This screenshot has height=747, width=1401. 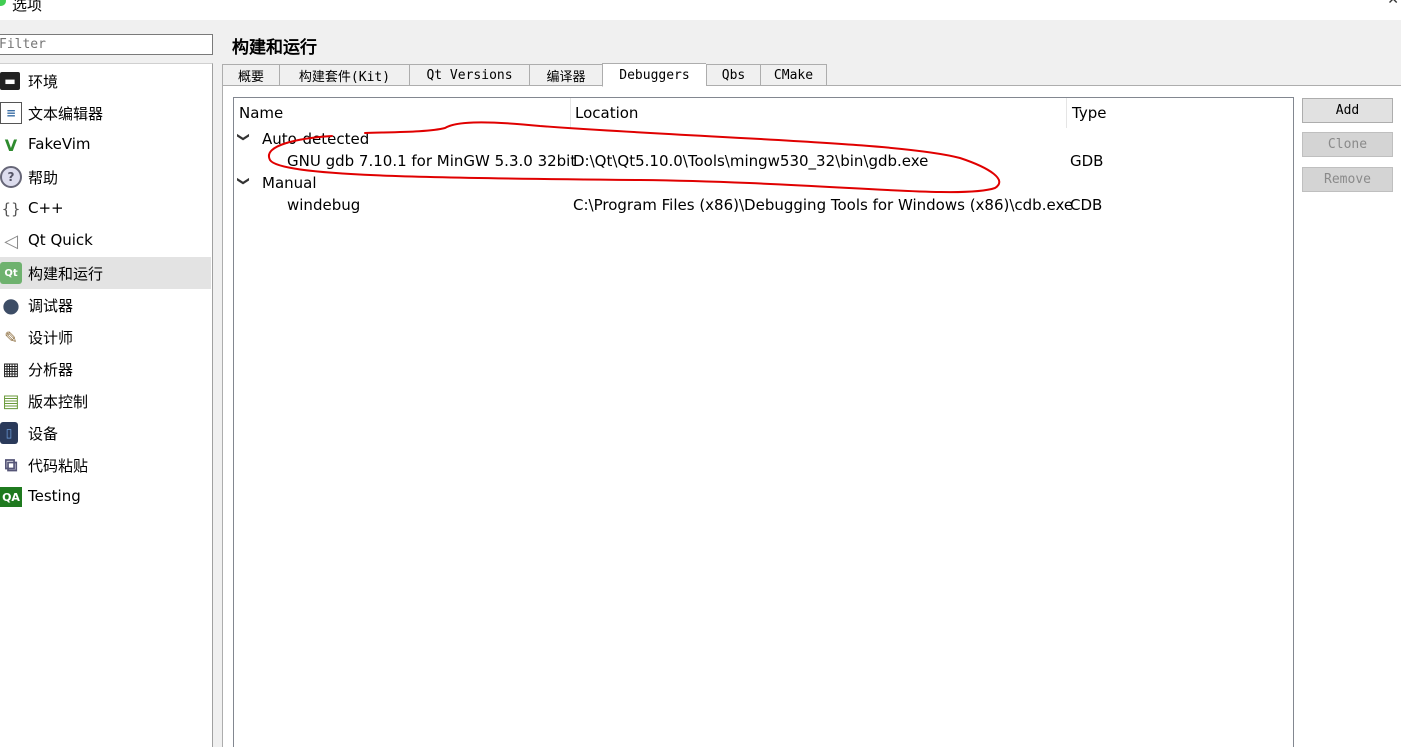 I want to click on sidebar-item-text-editor: ≡ 文本编辑器, so click(x=105, y=113).